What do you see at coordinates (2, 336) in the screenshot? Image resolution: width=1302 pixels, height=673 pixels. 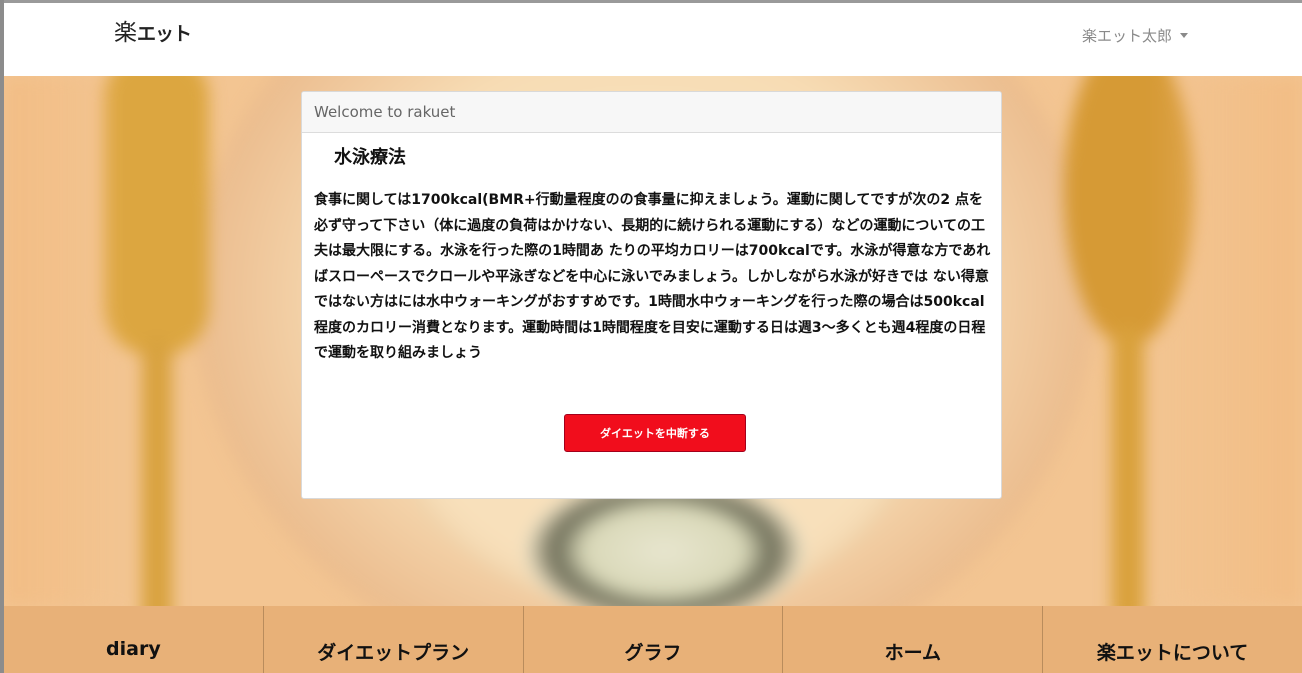 I see `window-left-border` at bounding box center [2, 336].